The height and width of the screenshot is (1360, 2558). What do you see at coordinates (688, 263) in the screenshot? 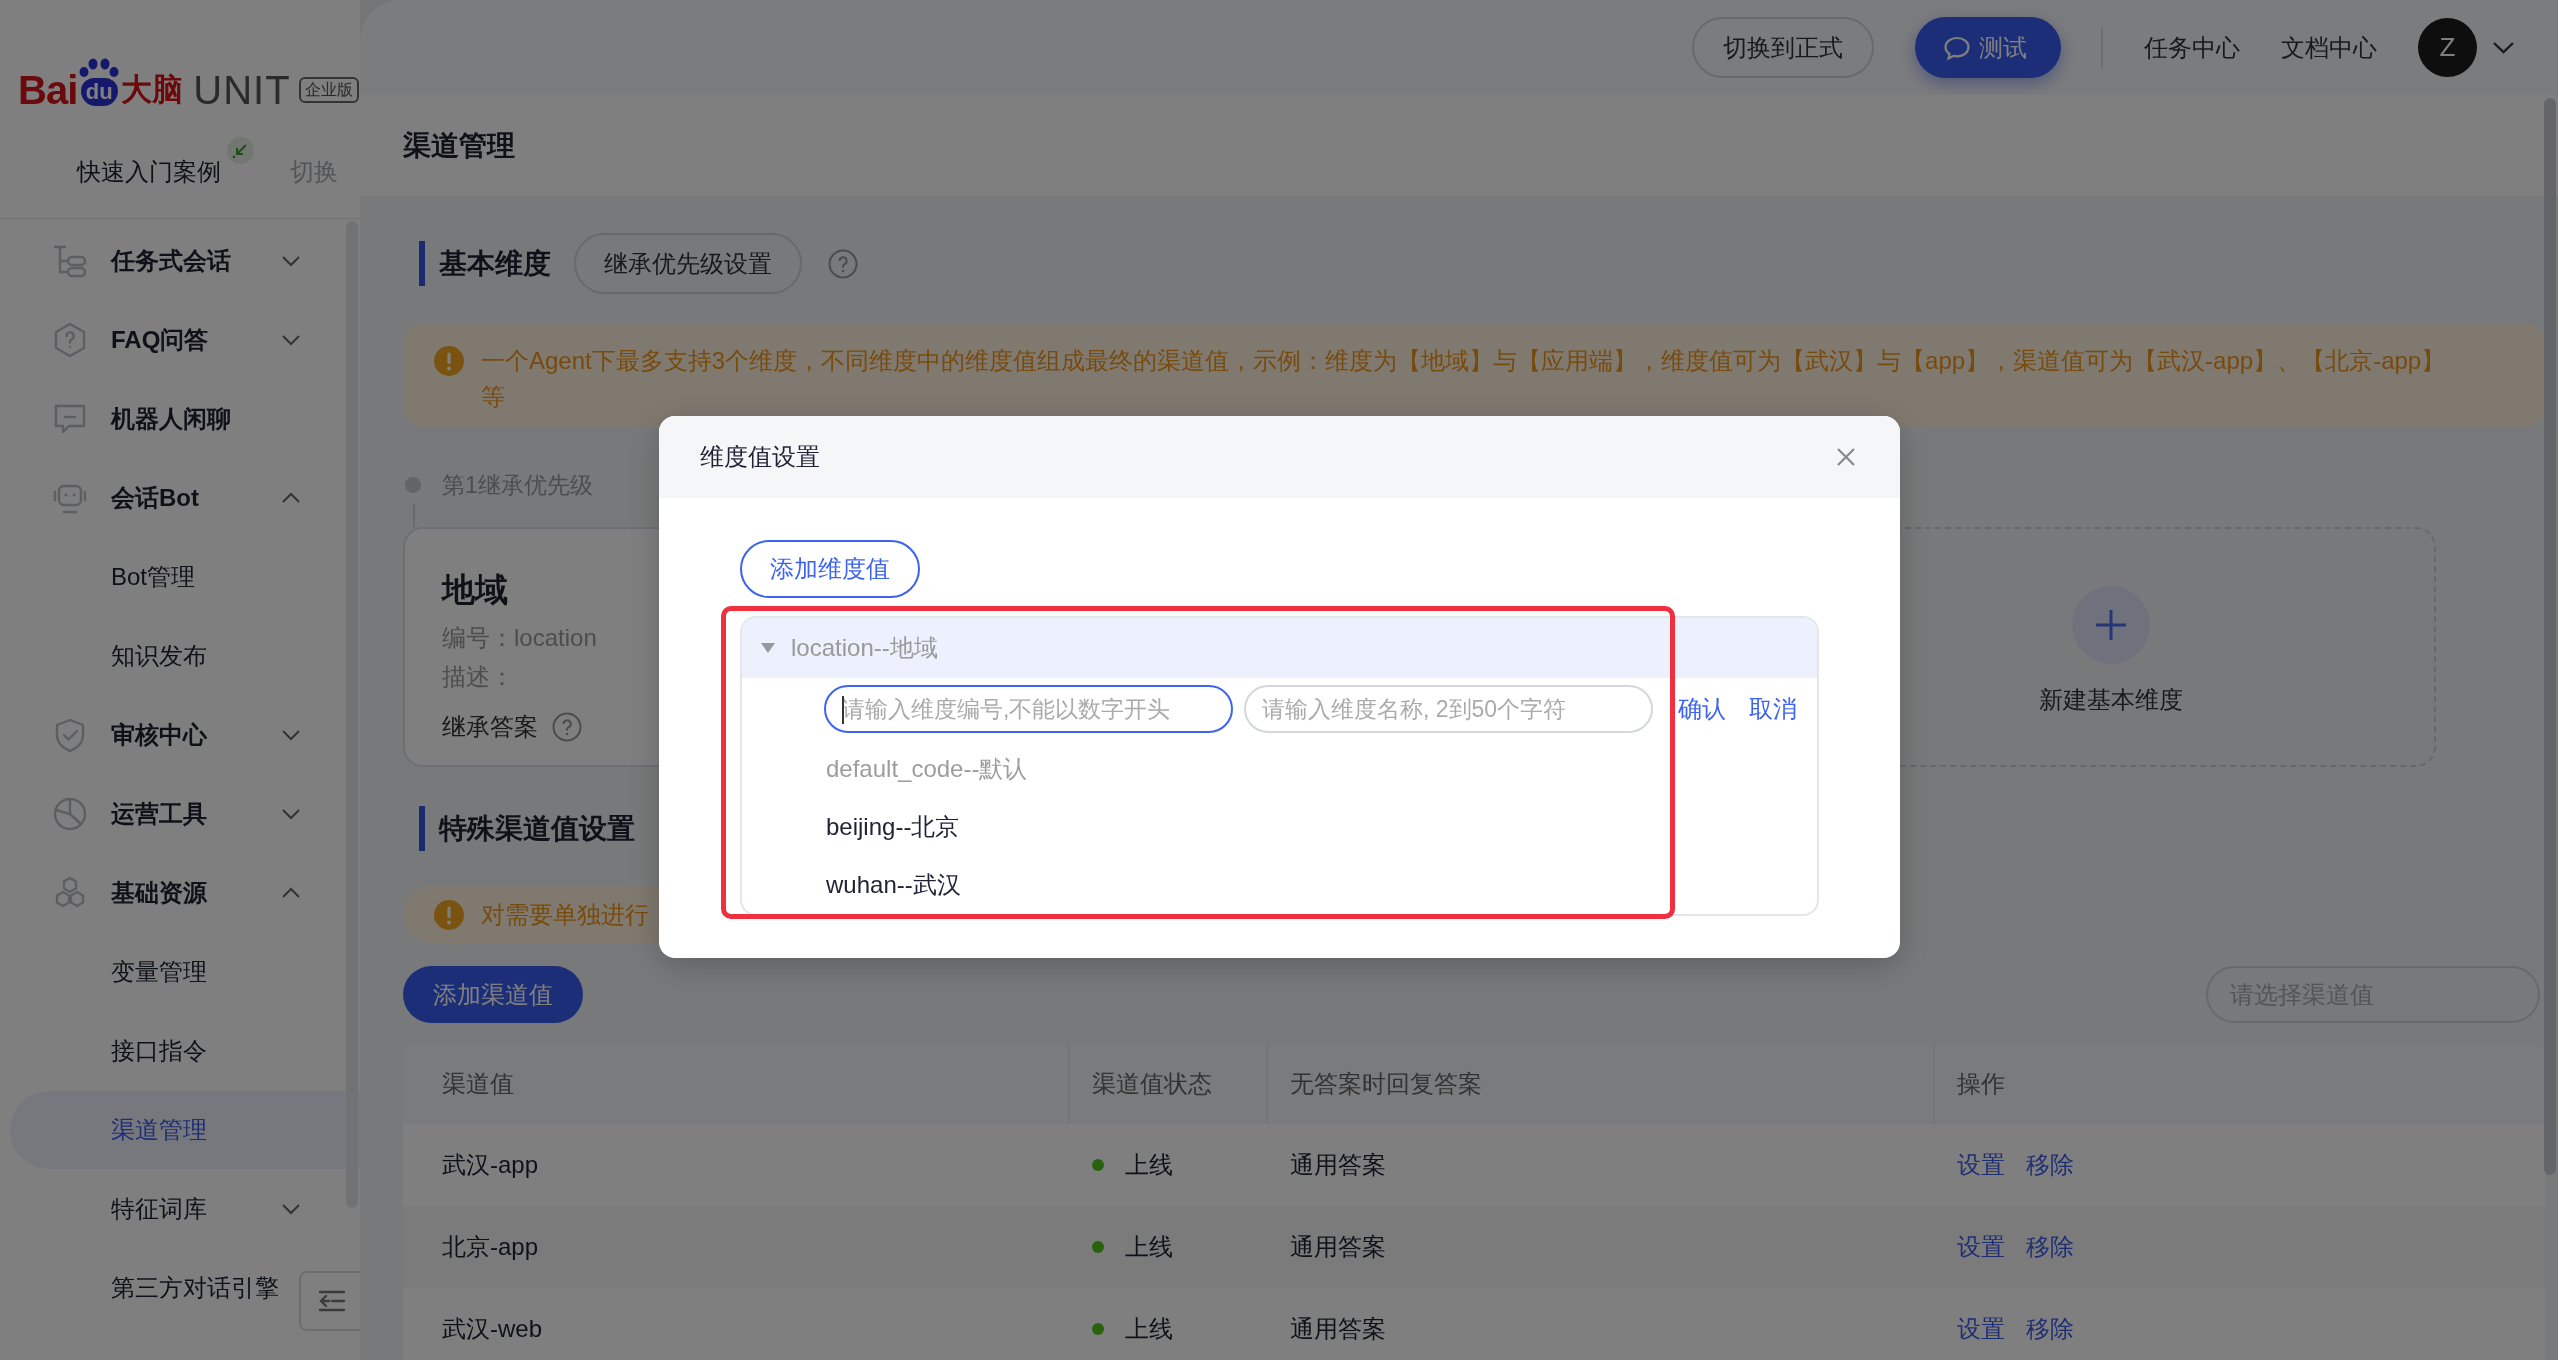
I see `priority-settings-button: 继承优先级设置` at bounding box center [688, 263].